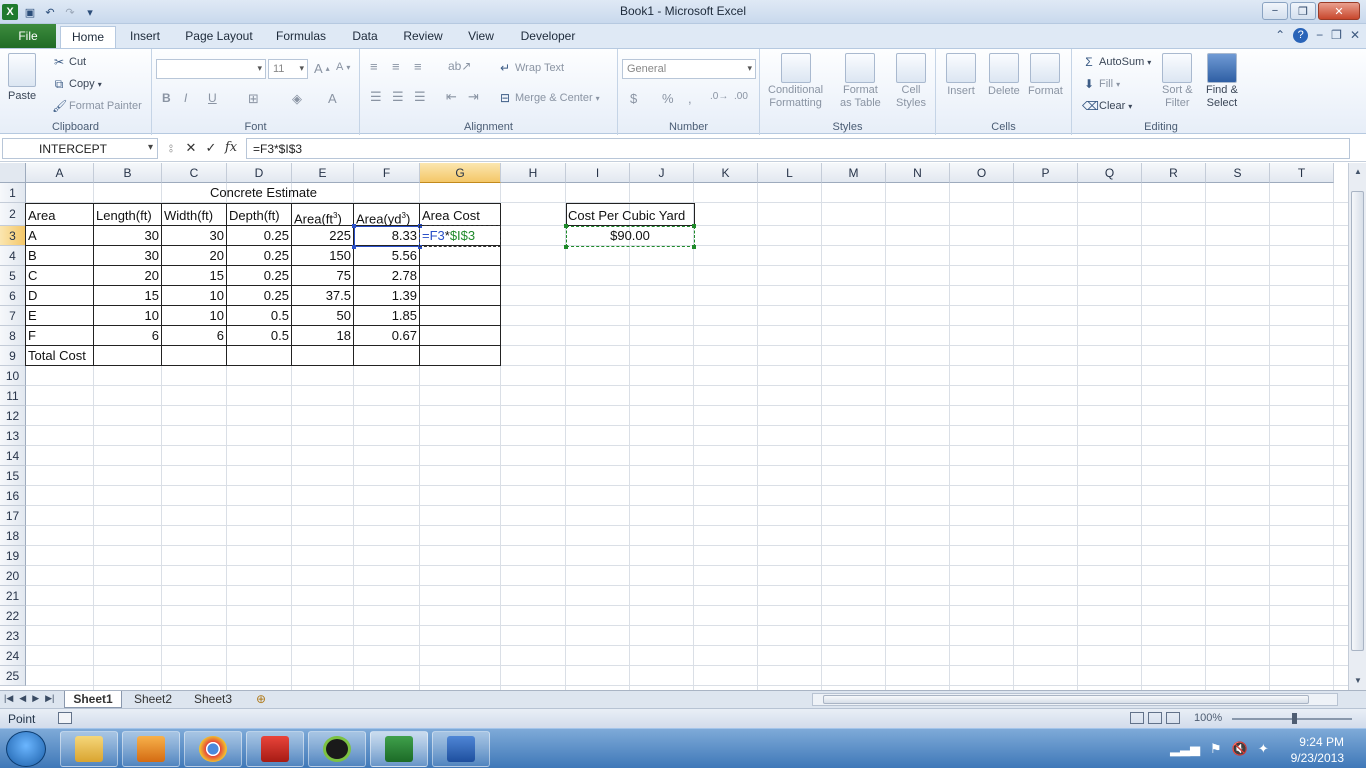 The width and height of the screenshot is (1366, 768). What do you see at coordinates (263, 193) in the screenshot?
I see `sheet-title-cell: Concrete Estimate` at bounding box center [263, 193].